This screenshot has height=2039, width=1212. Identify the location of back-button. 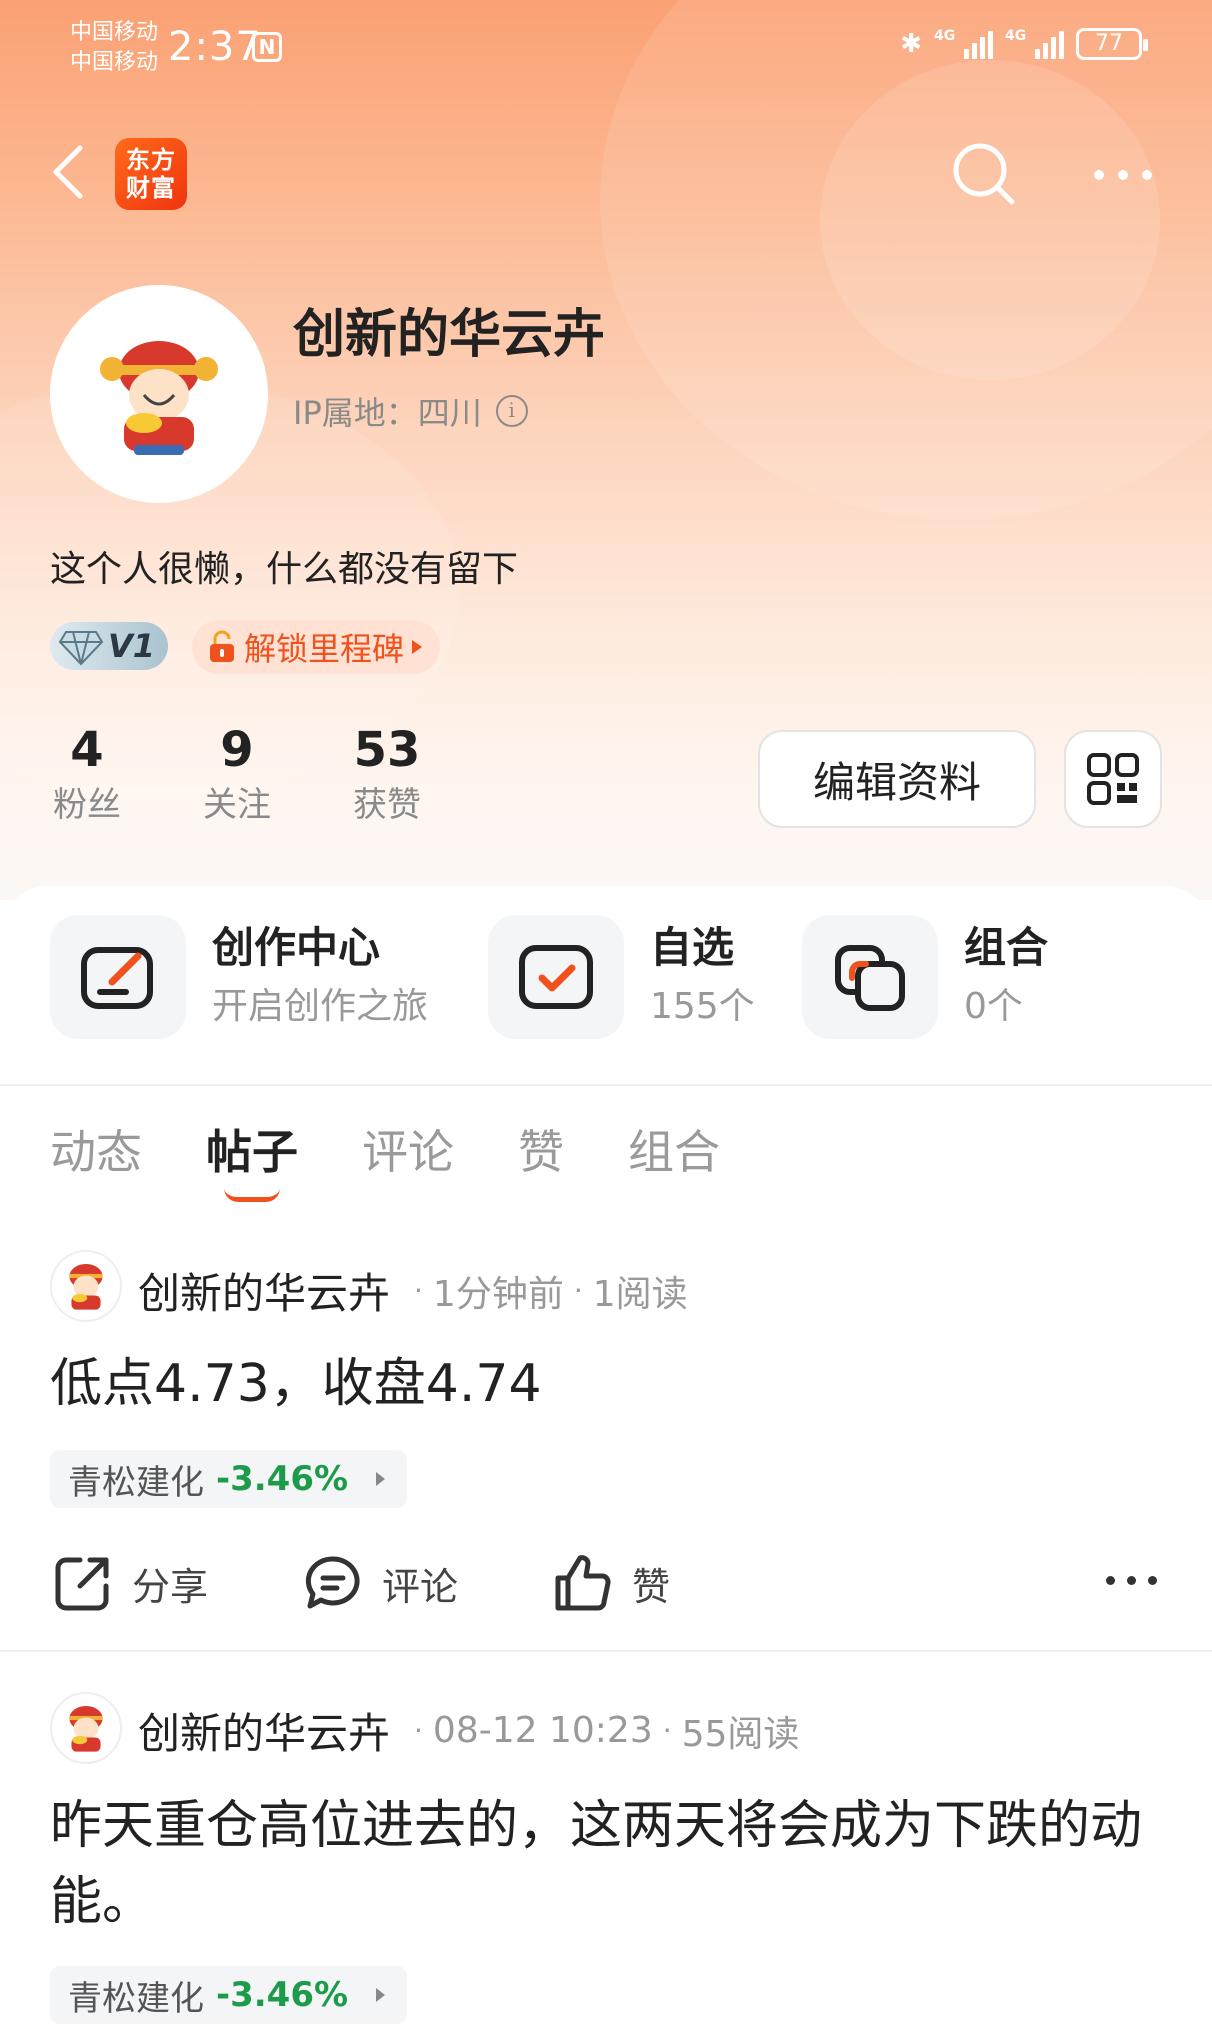
(73, 172).